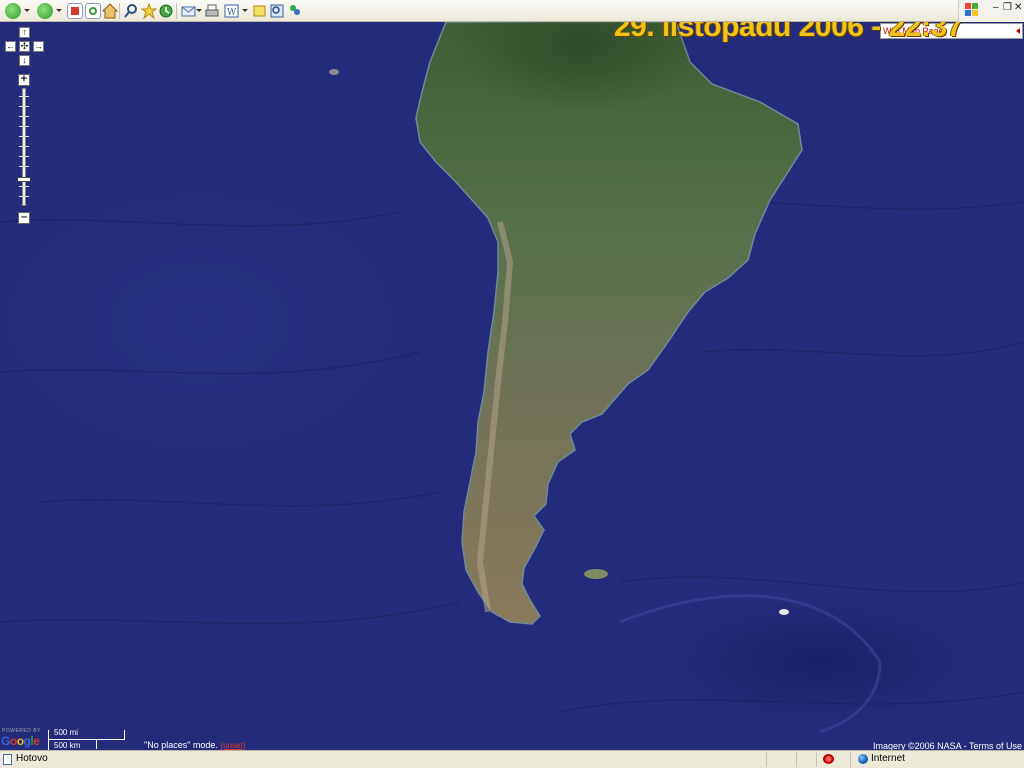 The width and height of the screenshot is (1024, 768). Describe the element at coordinates (32, 758) in the screenshot. I see `status-text: Hotovo` at that location.